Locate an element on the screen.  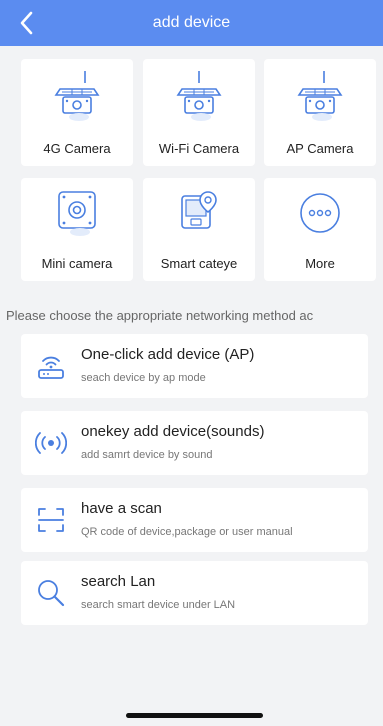
page-title: add device is located at coordinates (191, 22).